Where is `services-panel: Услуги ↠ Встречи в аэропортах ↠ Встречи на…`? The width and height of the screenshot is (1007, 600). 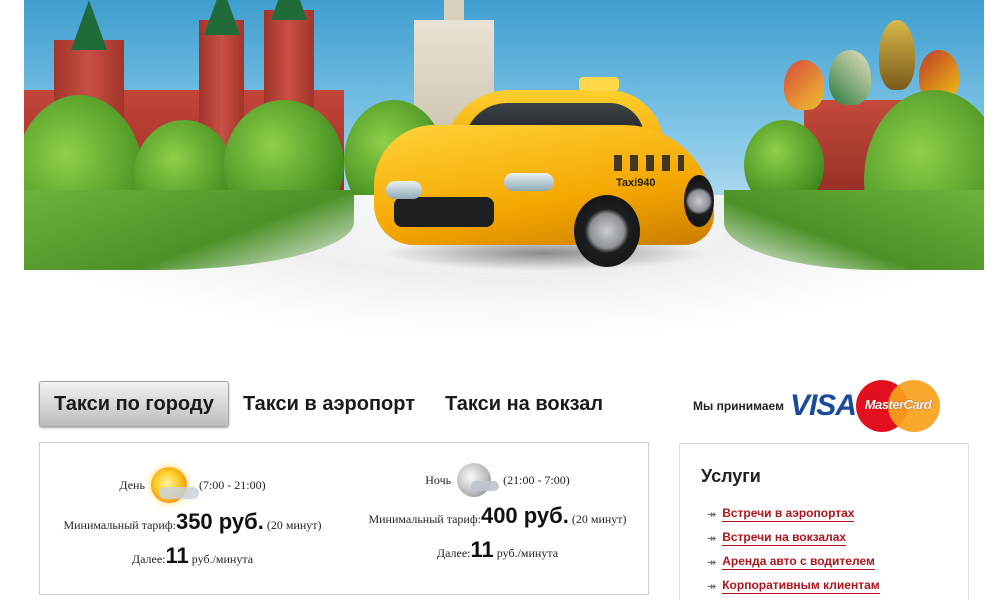 services-panel: Услуги ↠ Встречи в аэропортах ↠ Встречи на… is located at coordinates (824, 521).